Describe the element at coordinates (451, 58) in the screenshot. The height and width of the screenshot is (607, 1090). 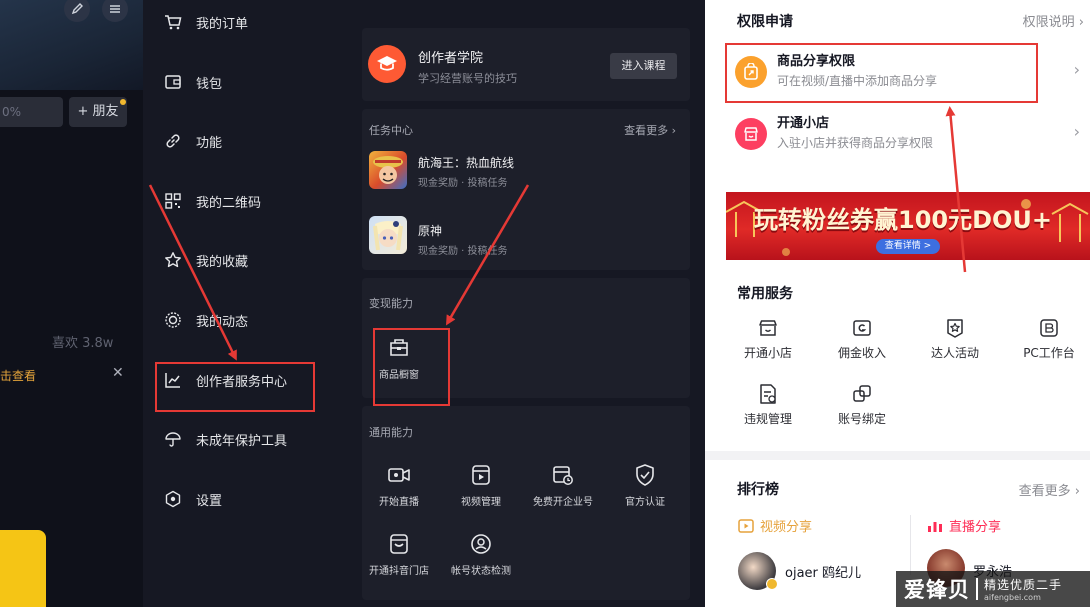
I see `academy-title: 创作者学院` at that location.